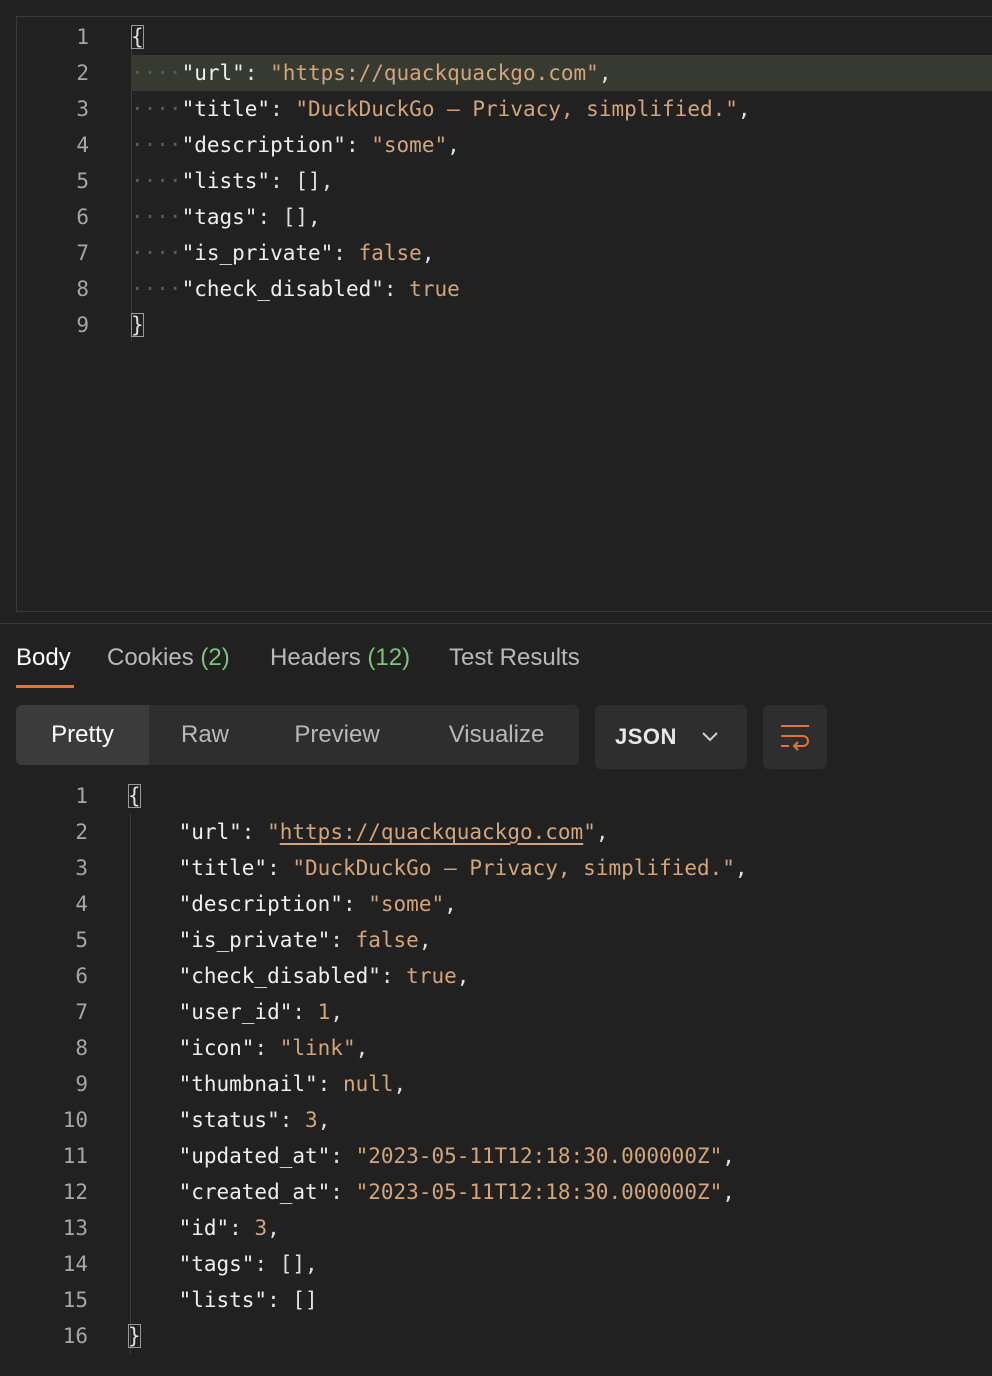 Image resolution: width=992 pixels, height=1376 pixels. Describe the element at coordinates (496, 1336) in the screenshot. I see `code-line: 16}` at that location.